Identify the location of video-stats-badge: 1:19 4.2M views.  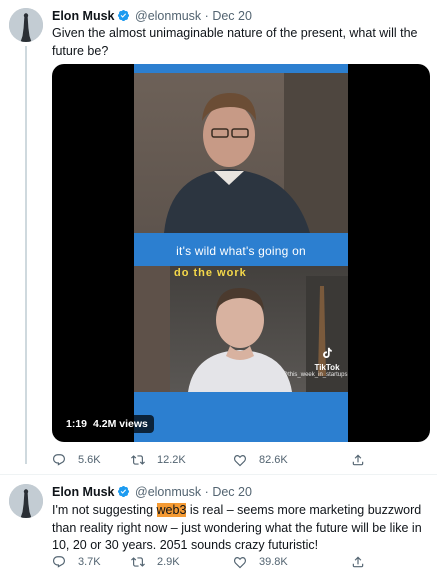
(107, 424).